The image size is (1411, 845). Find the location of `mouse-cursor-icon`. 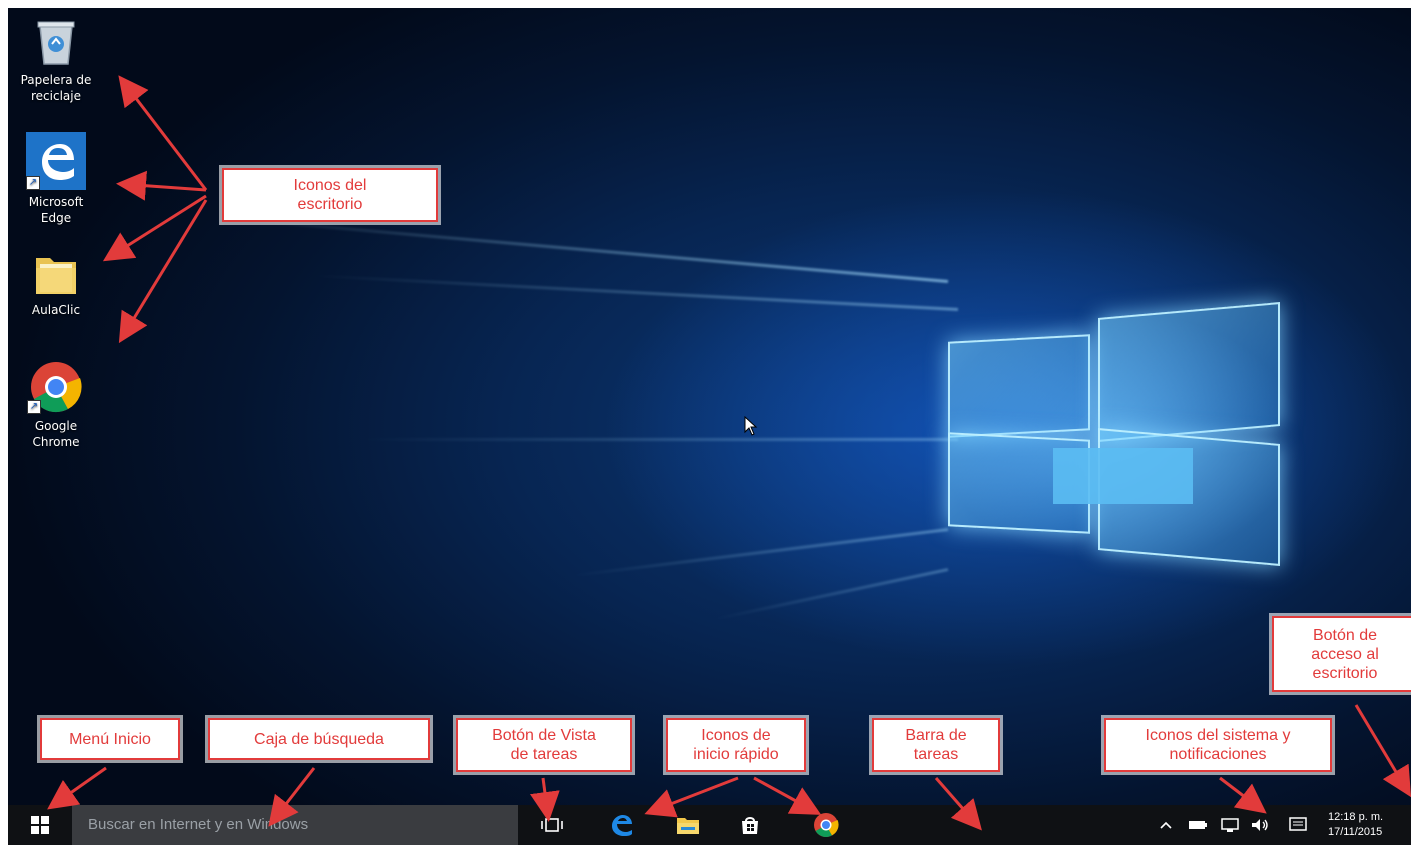

mouse-cursor-icon is located at coordinates (751, 426).